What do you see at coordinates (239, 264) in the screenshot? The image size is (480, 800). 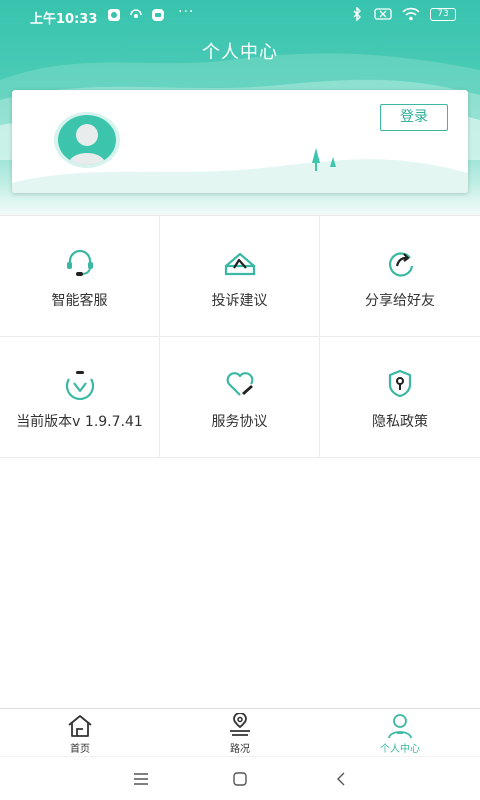 I see `envelope-icon` at bounding box center [239, 264].